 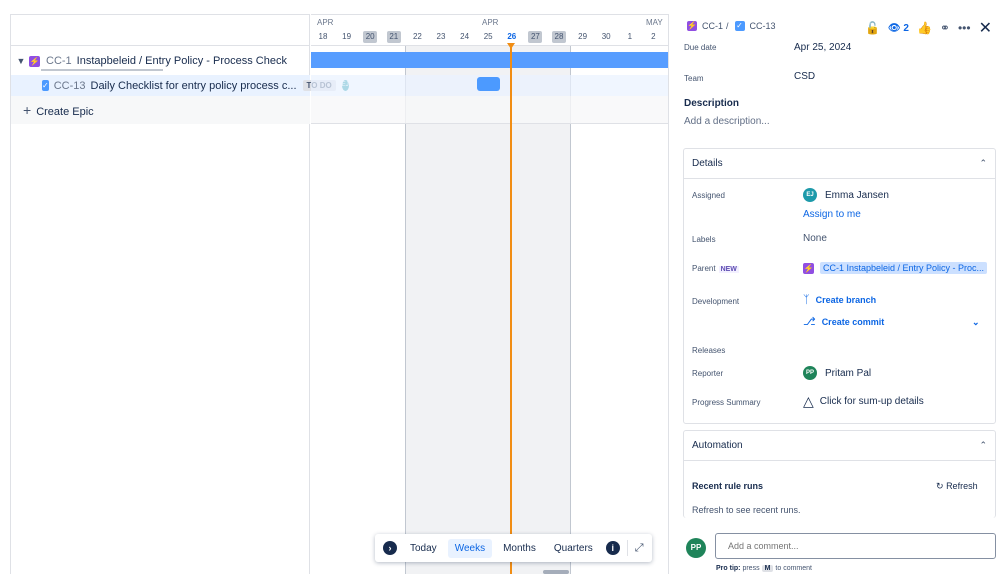 What do you see at coordinates (639, 548) in the screenshot?
I see `expand-icon: ⤢` at bounding box center [639, 548].